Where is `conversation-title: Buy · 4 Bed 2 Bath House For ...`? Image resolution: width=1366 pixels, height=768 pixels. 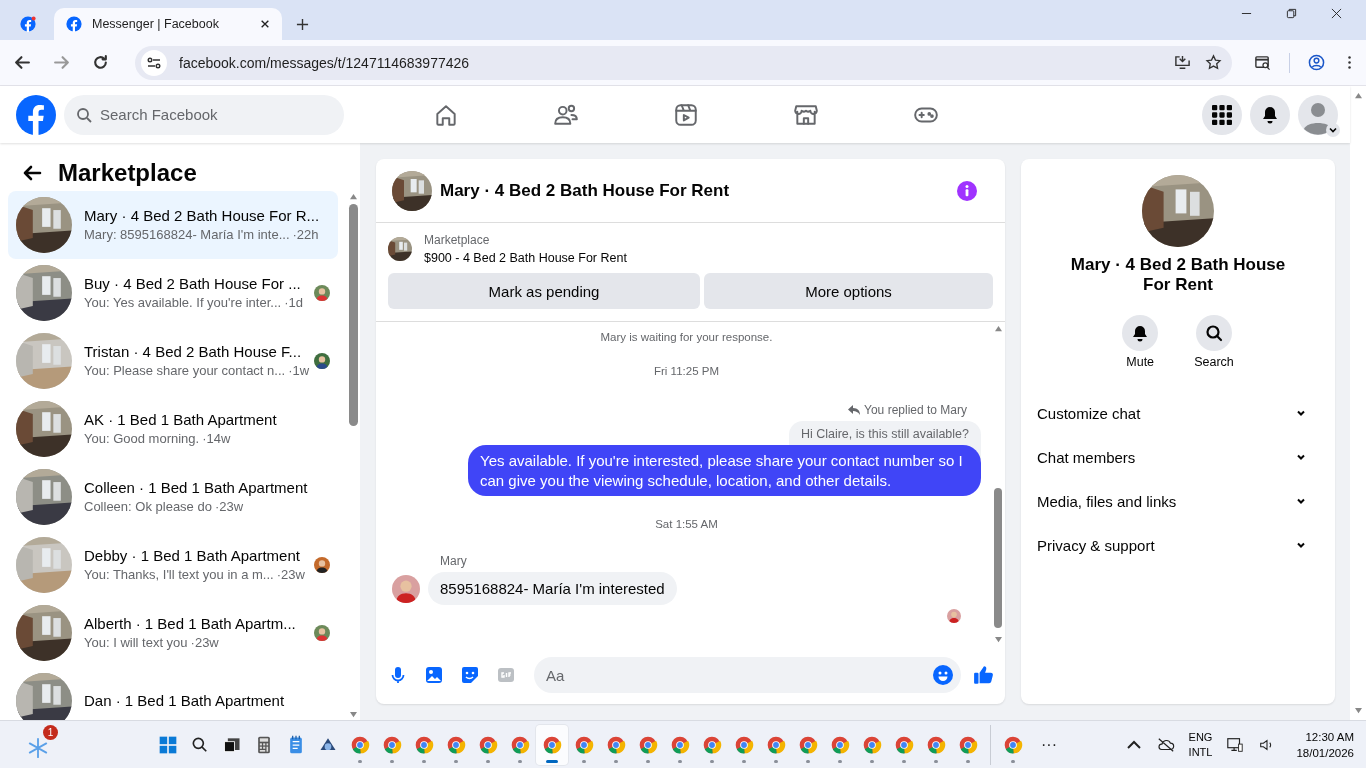
conversation-title: Buy · 4 Bed 2 Bath House For ... is located at coordinates (193, 284).